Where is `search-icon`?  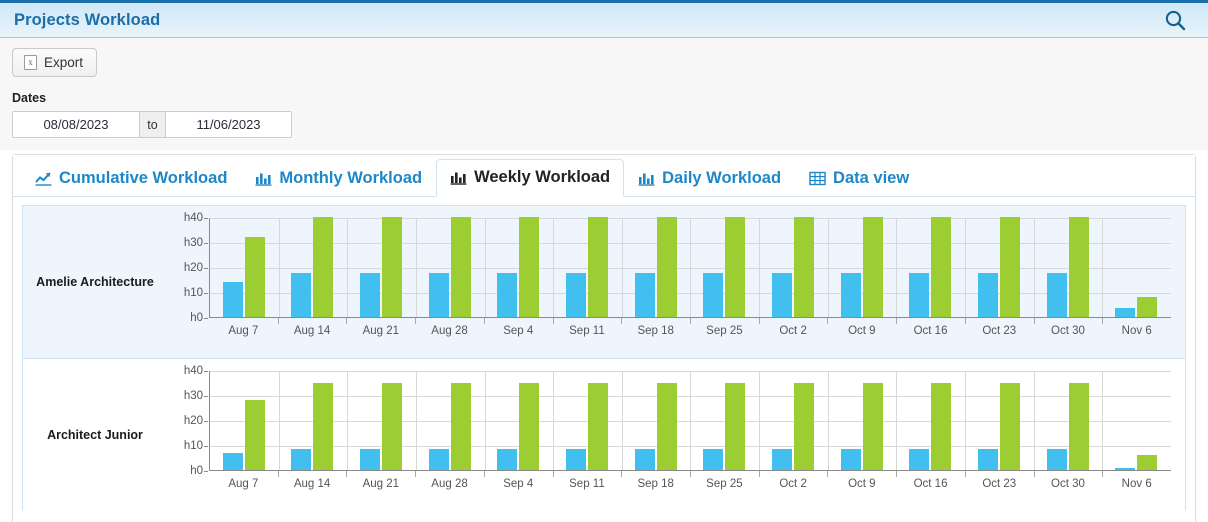
search-icon is located at coordinates (1175, 20).